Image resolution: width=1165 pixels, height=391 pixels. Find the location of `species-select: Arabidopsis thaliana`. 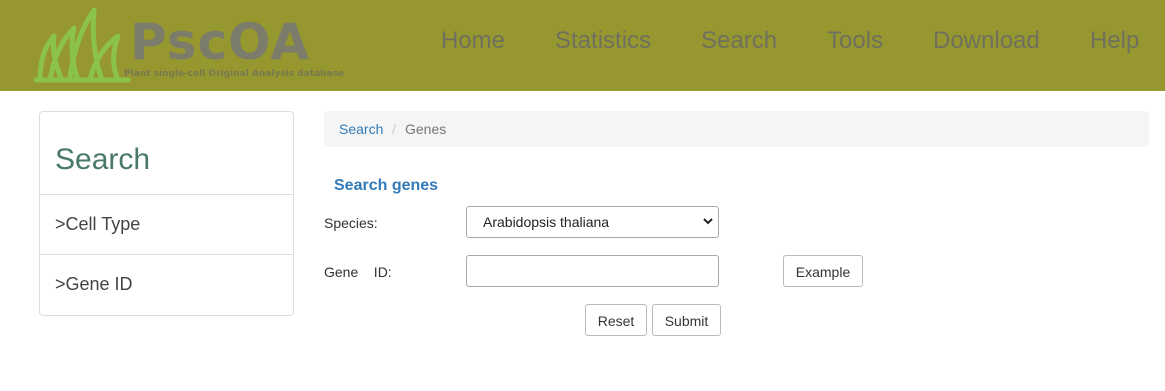

species-select: Arabidopsis thaliana is located at coordinates (592, 222).